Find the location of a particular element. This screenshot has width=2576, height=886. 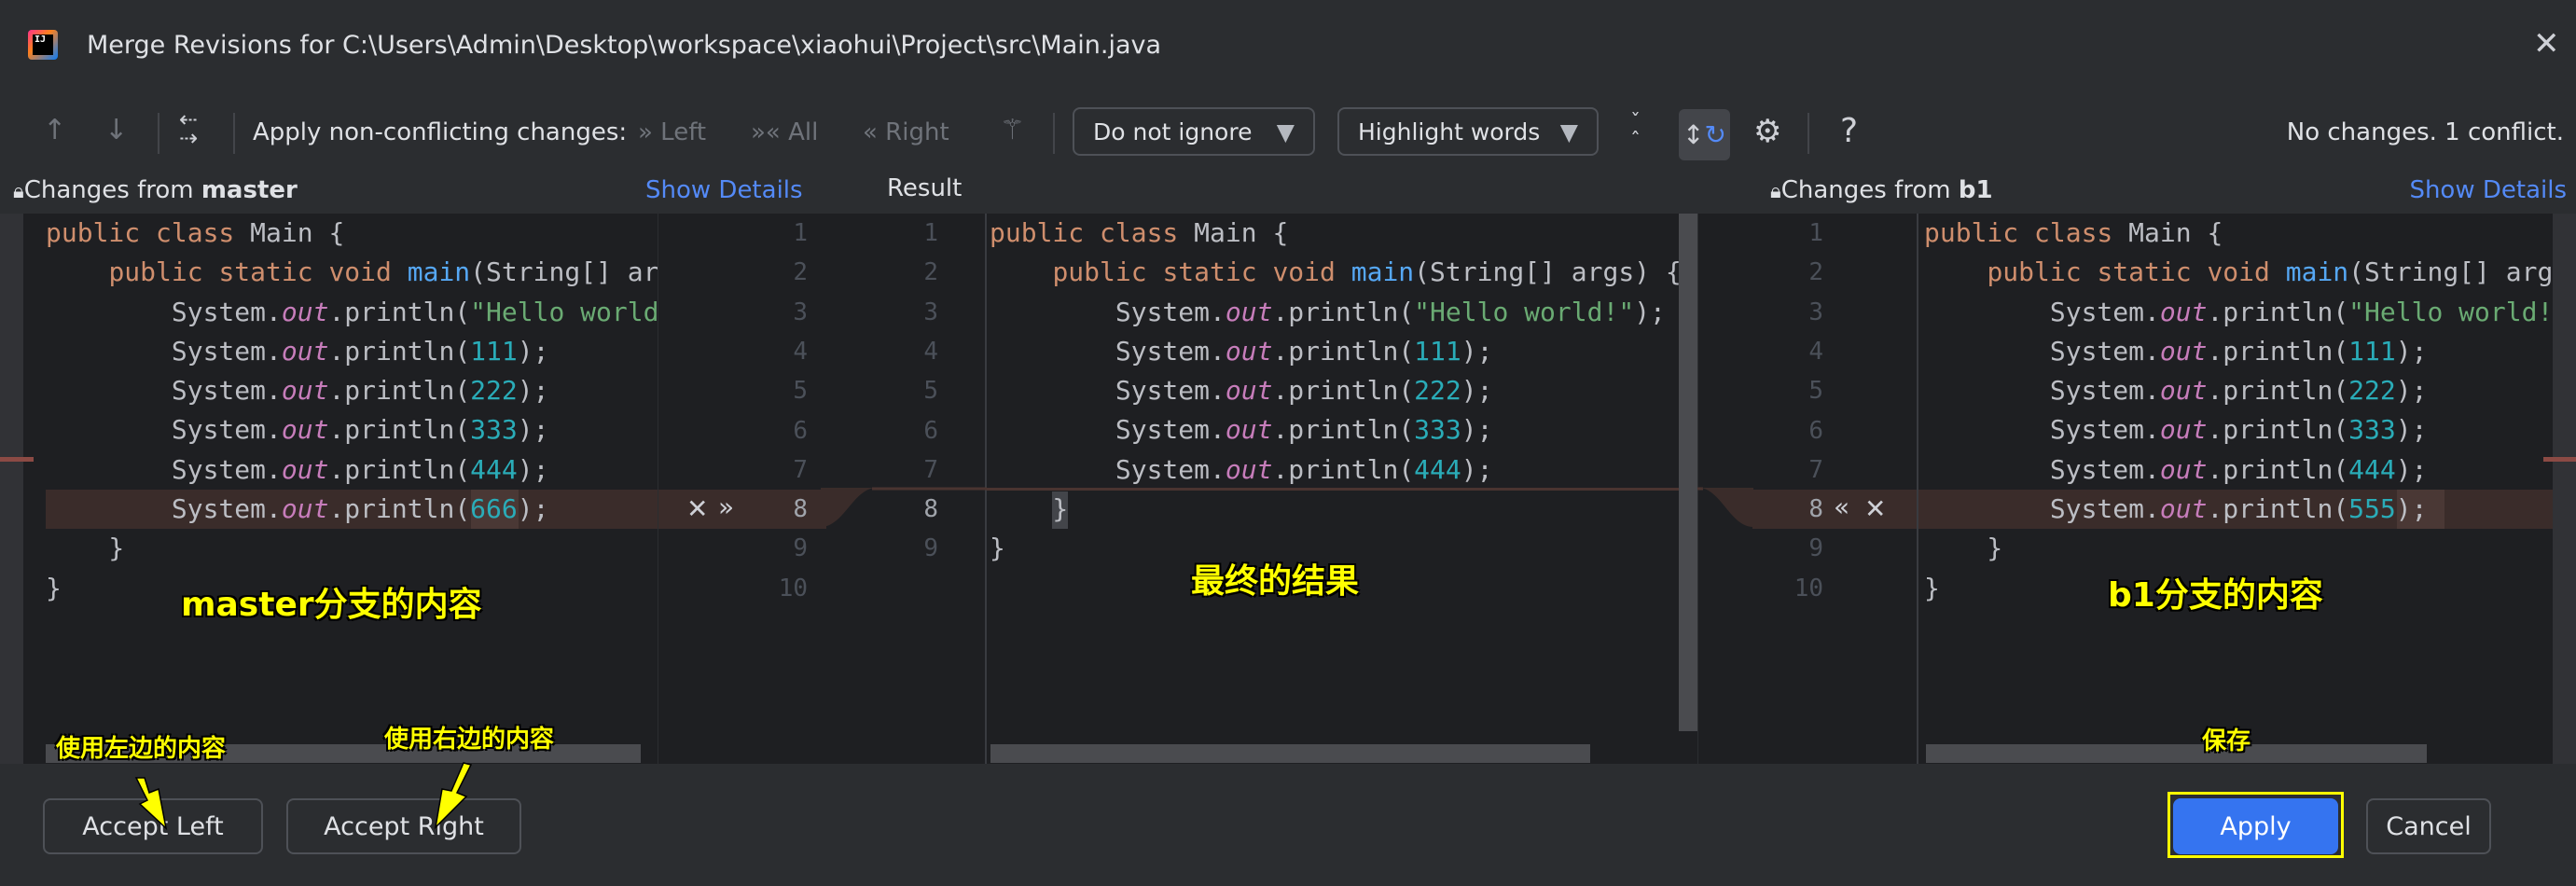

arrow-to-accept-right is located at coordinates (453, 796).